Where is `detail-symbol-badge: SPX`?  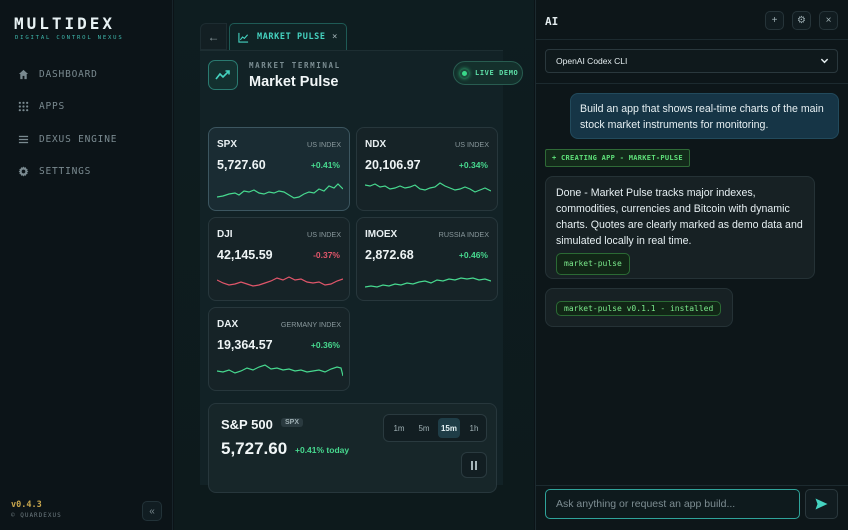
detail-symbol-badge: SPX is located at coordinates (292, 422).